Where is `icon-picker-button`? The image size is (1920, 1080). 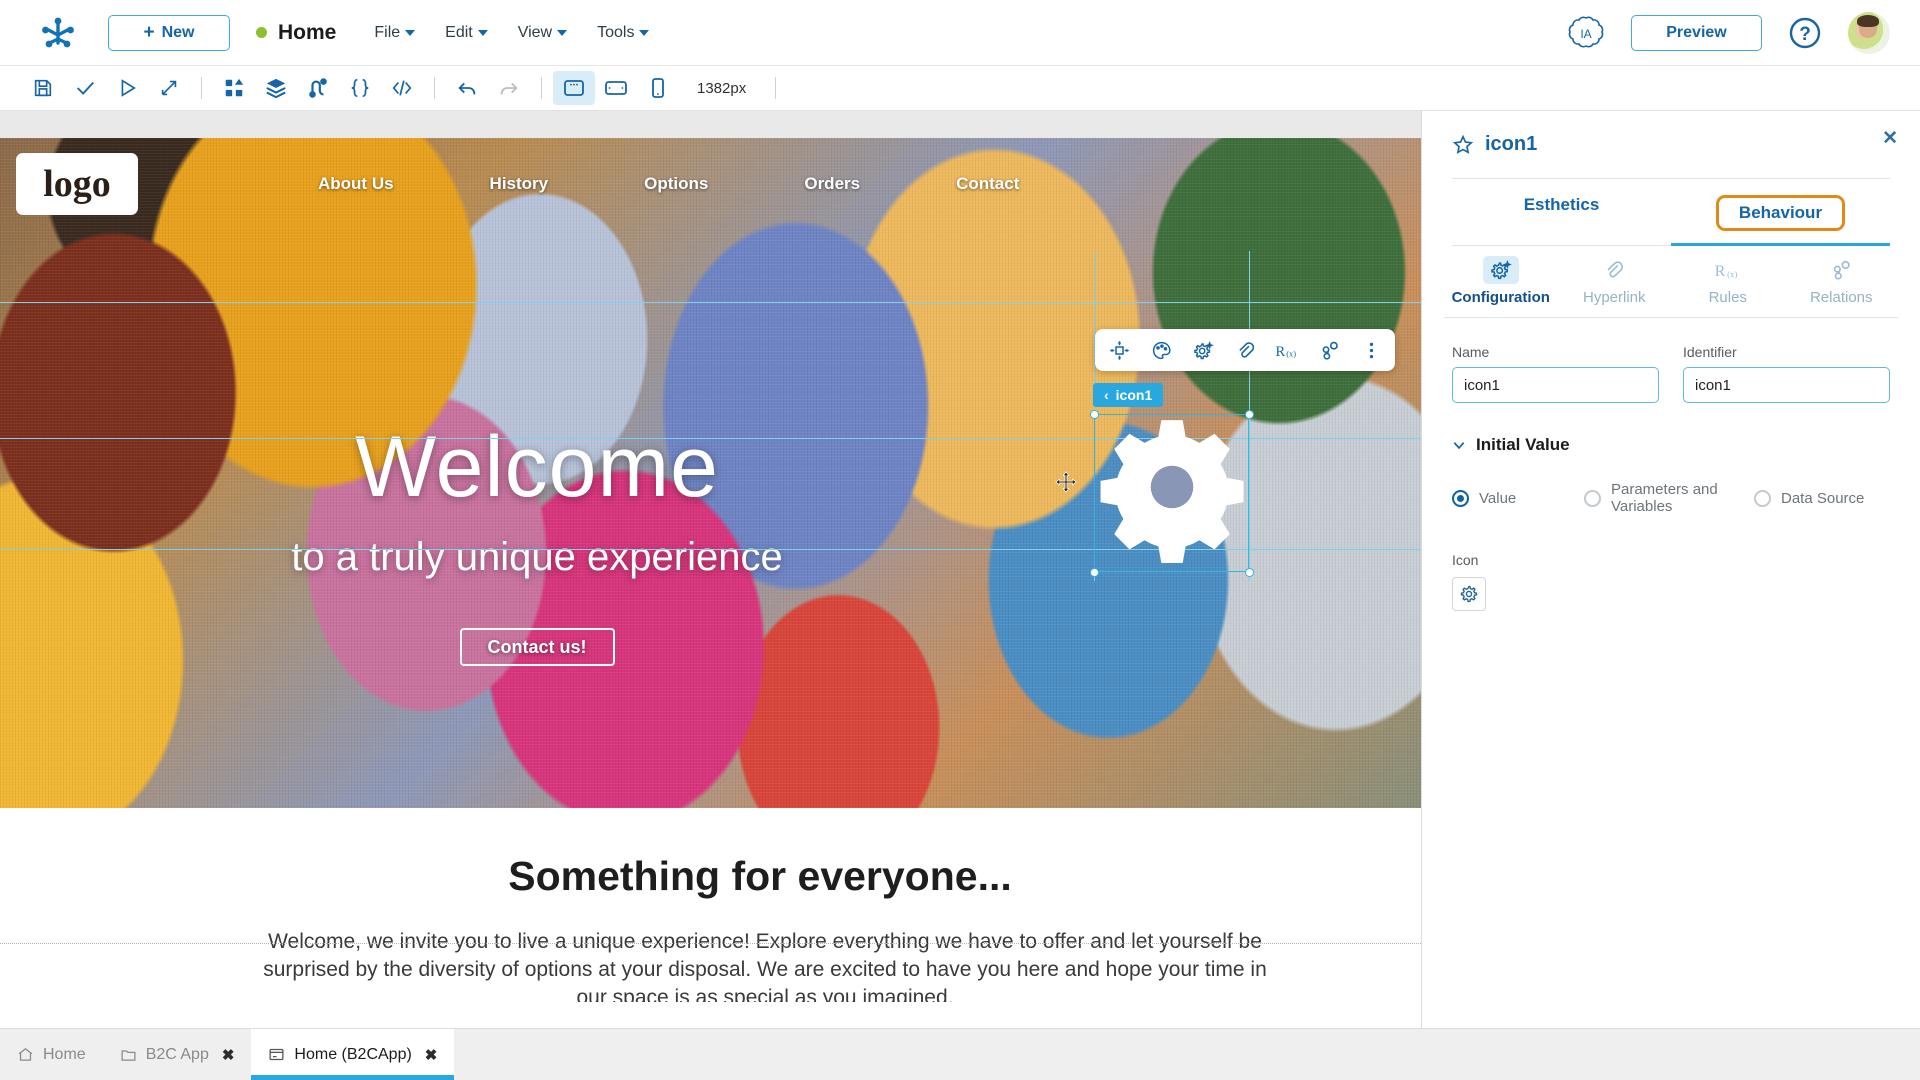
icon-picker-button is located at coordinates (1469, 593).